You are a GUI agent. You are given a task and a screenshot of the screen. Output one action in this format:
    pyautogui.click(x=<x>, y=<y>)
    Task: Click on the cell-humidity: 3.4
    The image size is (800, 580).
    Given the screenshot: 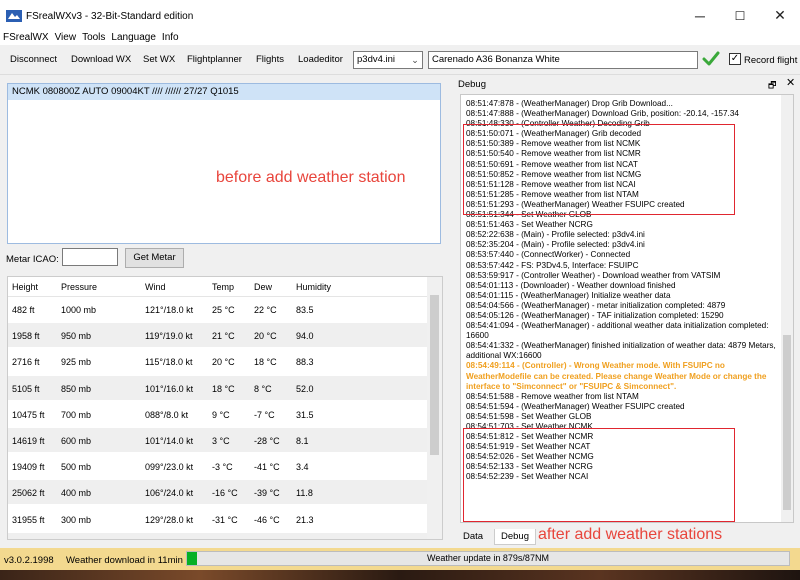 What is the action you would take?
    pyautogui.click(x=302, y=467)
    